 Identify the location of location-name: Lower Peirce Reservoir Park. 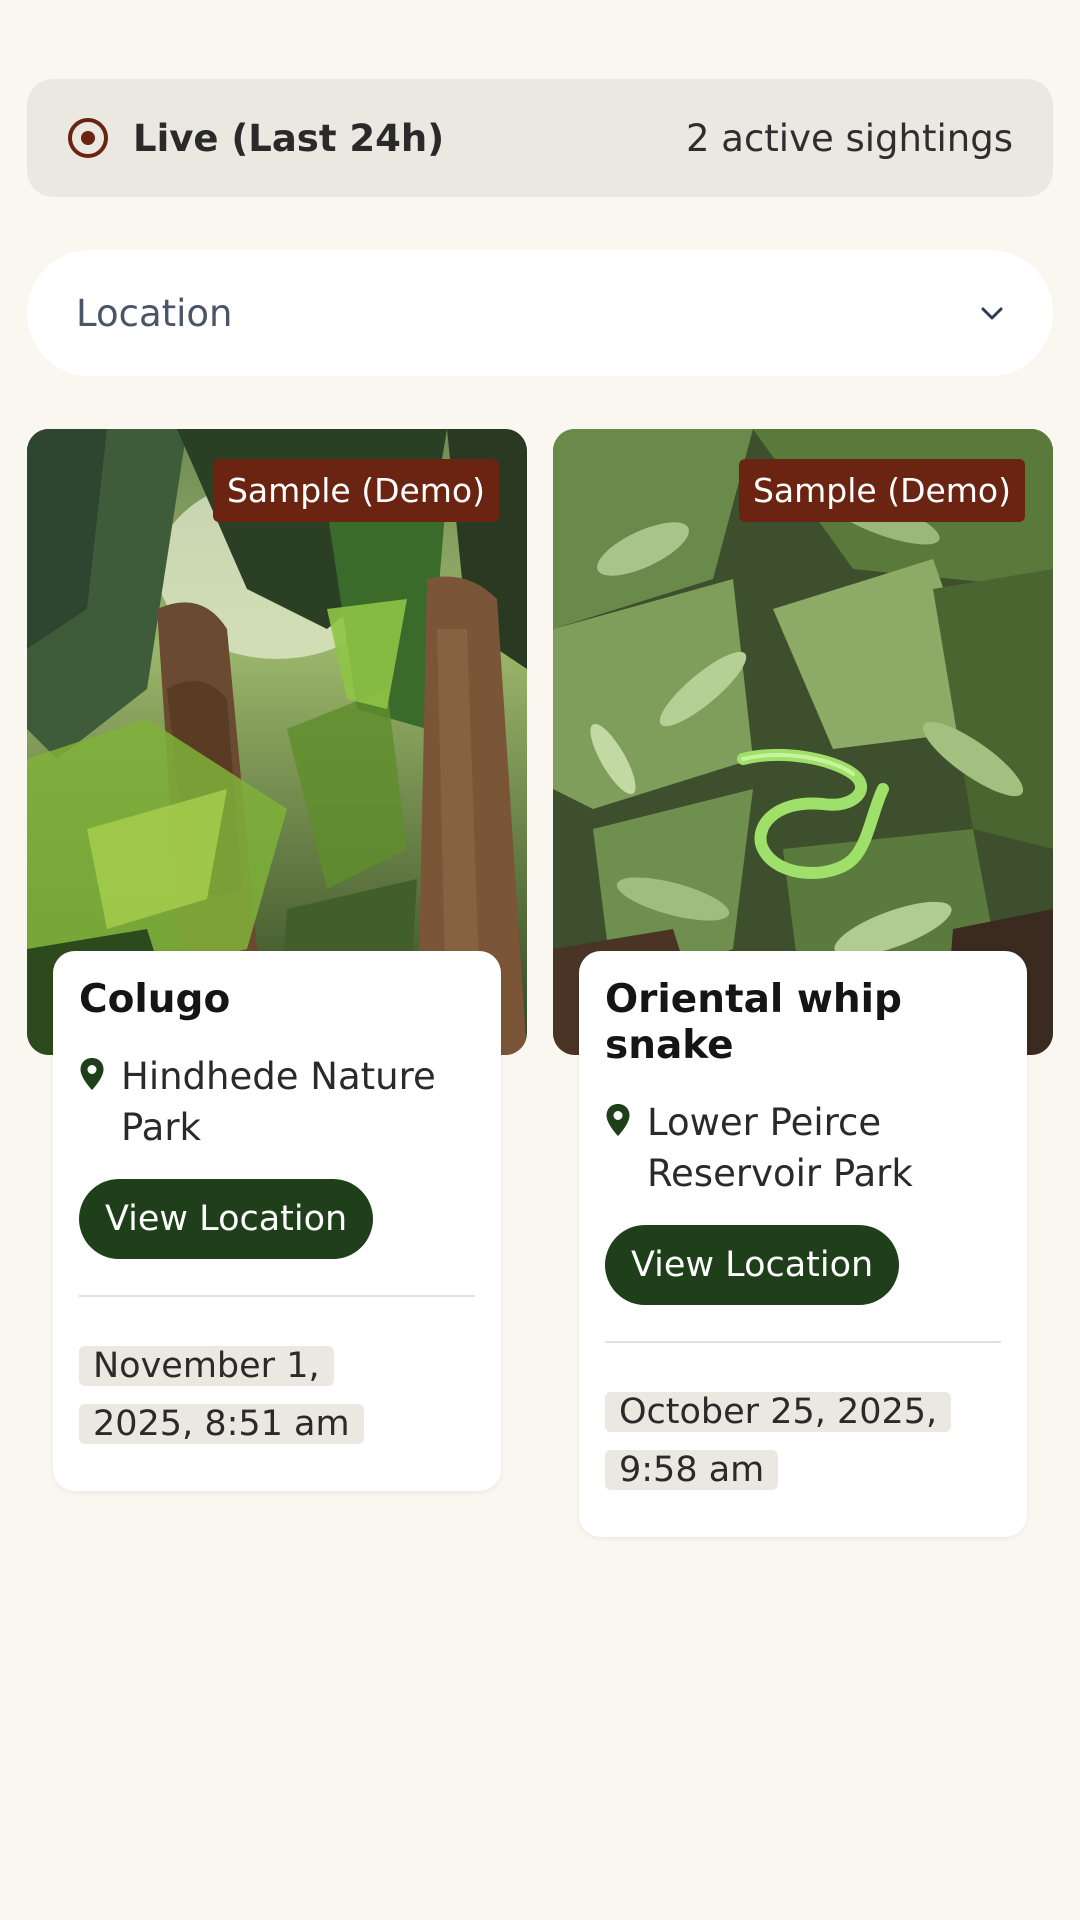
(780, 1148).